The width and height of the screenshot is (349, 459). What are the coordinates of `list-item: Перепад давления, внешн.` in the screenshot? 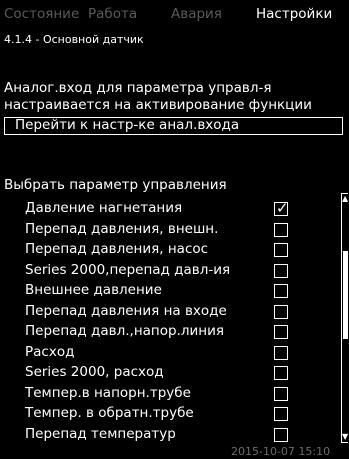 It's located at (121, 229).